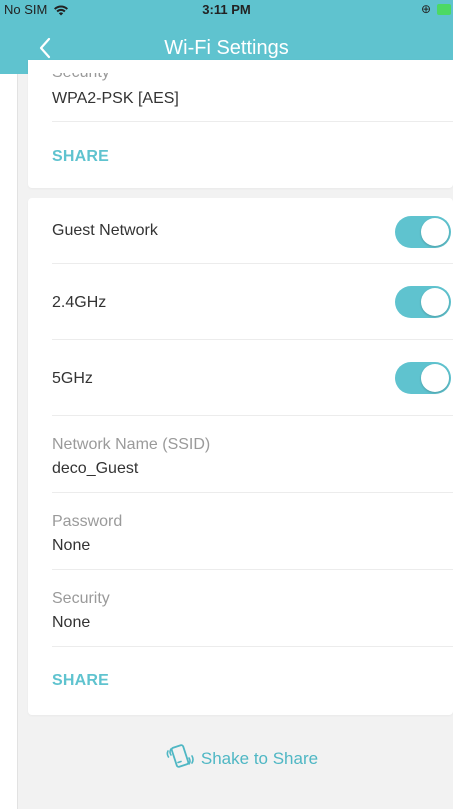 Image resolution: width=453 pixels, height=809 pixels. Describe the element at coordinates (252, 91) in the screenshot. I see `security-row: Security WPA2-PSK [AES]` at that location.